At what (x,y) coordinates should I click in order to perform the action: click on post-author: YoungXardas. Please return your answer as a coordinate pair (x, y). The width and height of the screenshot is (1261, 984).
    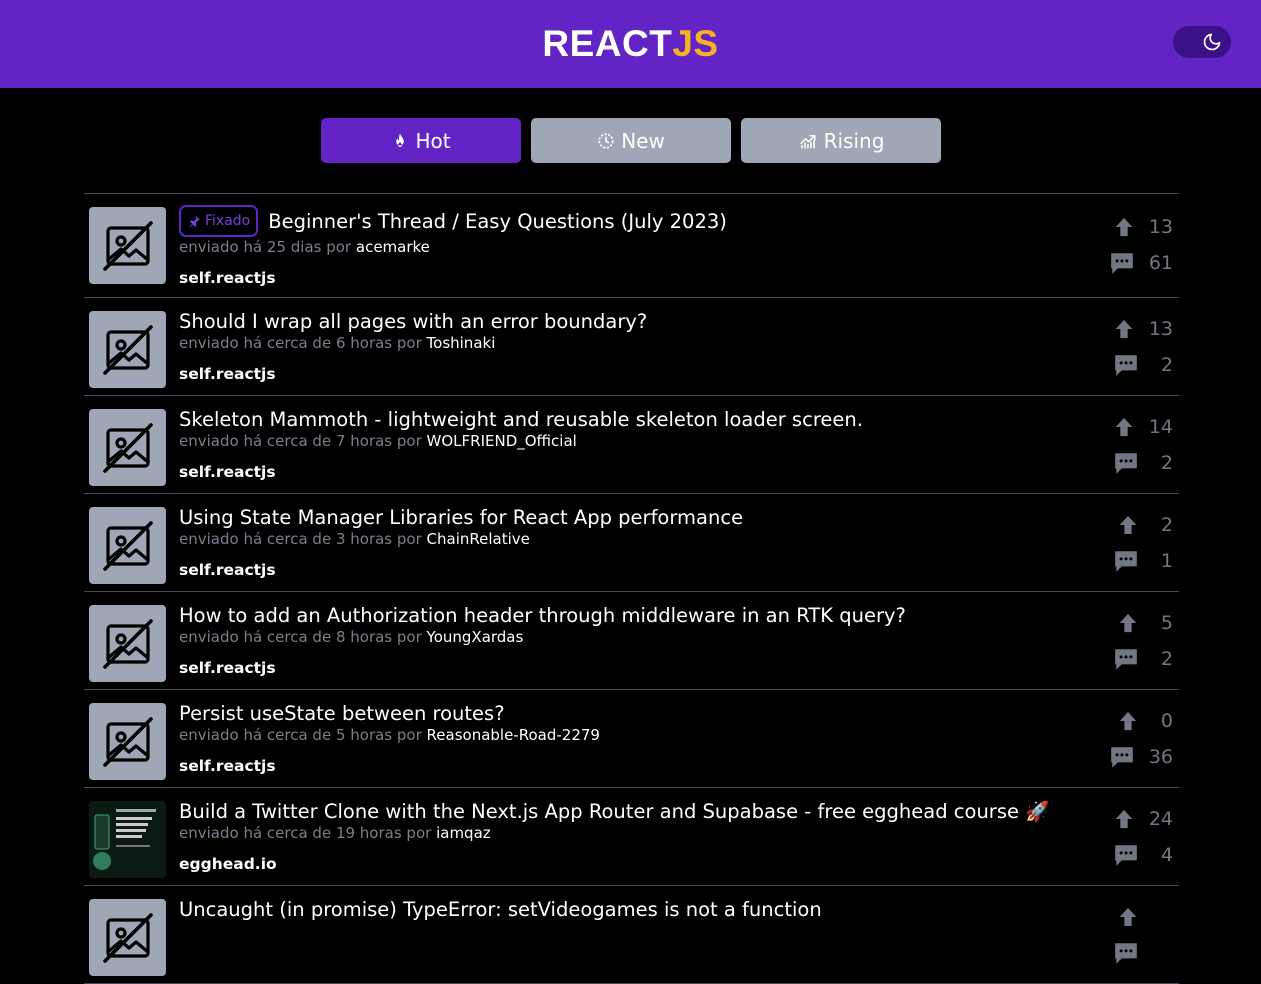
    Looking at the image, I should click on (475, 637).